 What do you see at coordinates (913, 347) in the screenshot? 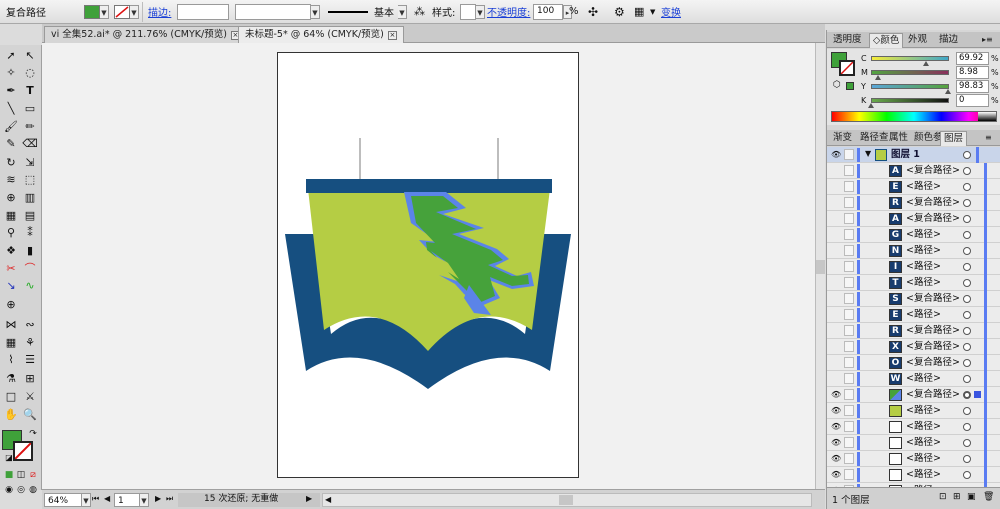
I see `layer-item-row: X <复合路径>` at bounding box center [913, 347].